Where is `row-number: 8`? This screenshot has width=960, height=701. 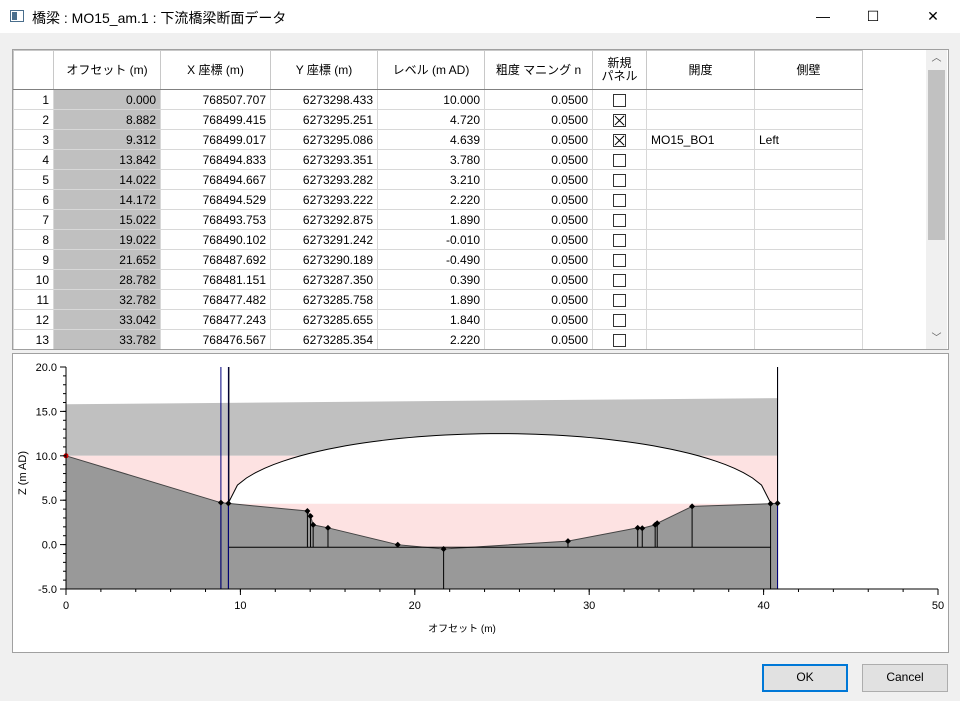
row-number: 8 is located at coordinates (33, 239).